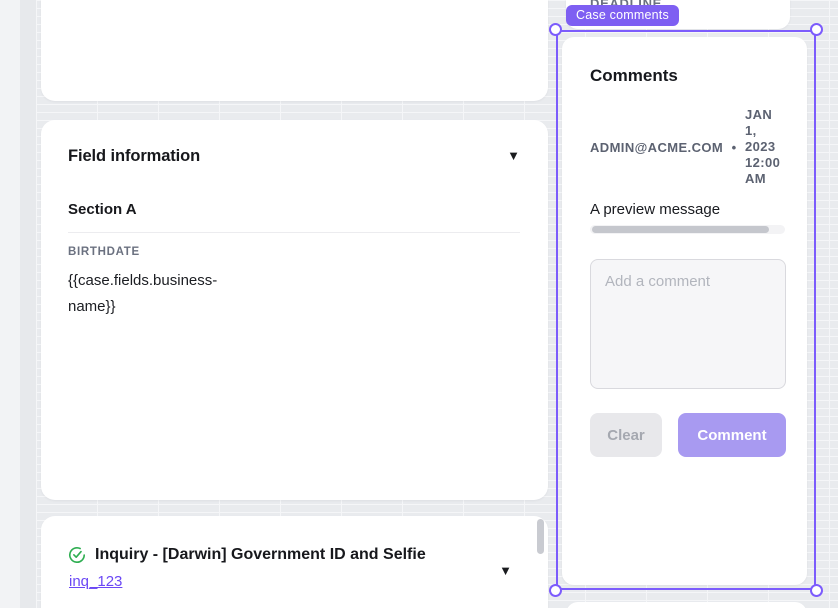 The image size is (838, 608). What do you see at coordinates (555, 29) in the screenshot?
I see `resize-handle-top-left` at bounding box center [555, 29].